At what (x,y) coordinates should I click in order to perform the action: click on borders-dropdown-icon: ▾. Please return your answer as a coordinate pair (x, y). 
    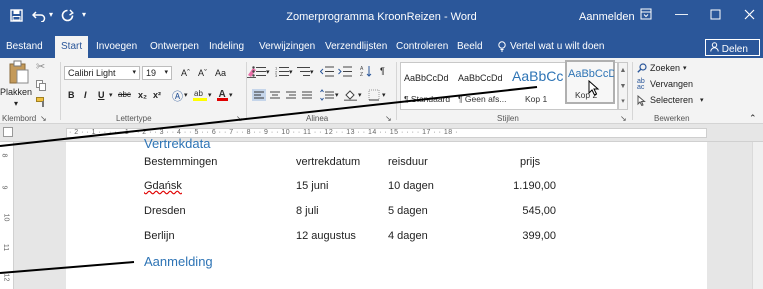
    Looking at the image, I should click on (384, 95).